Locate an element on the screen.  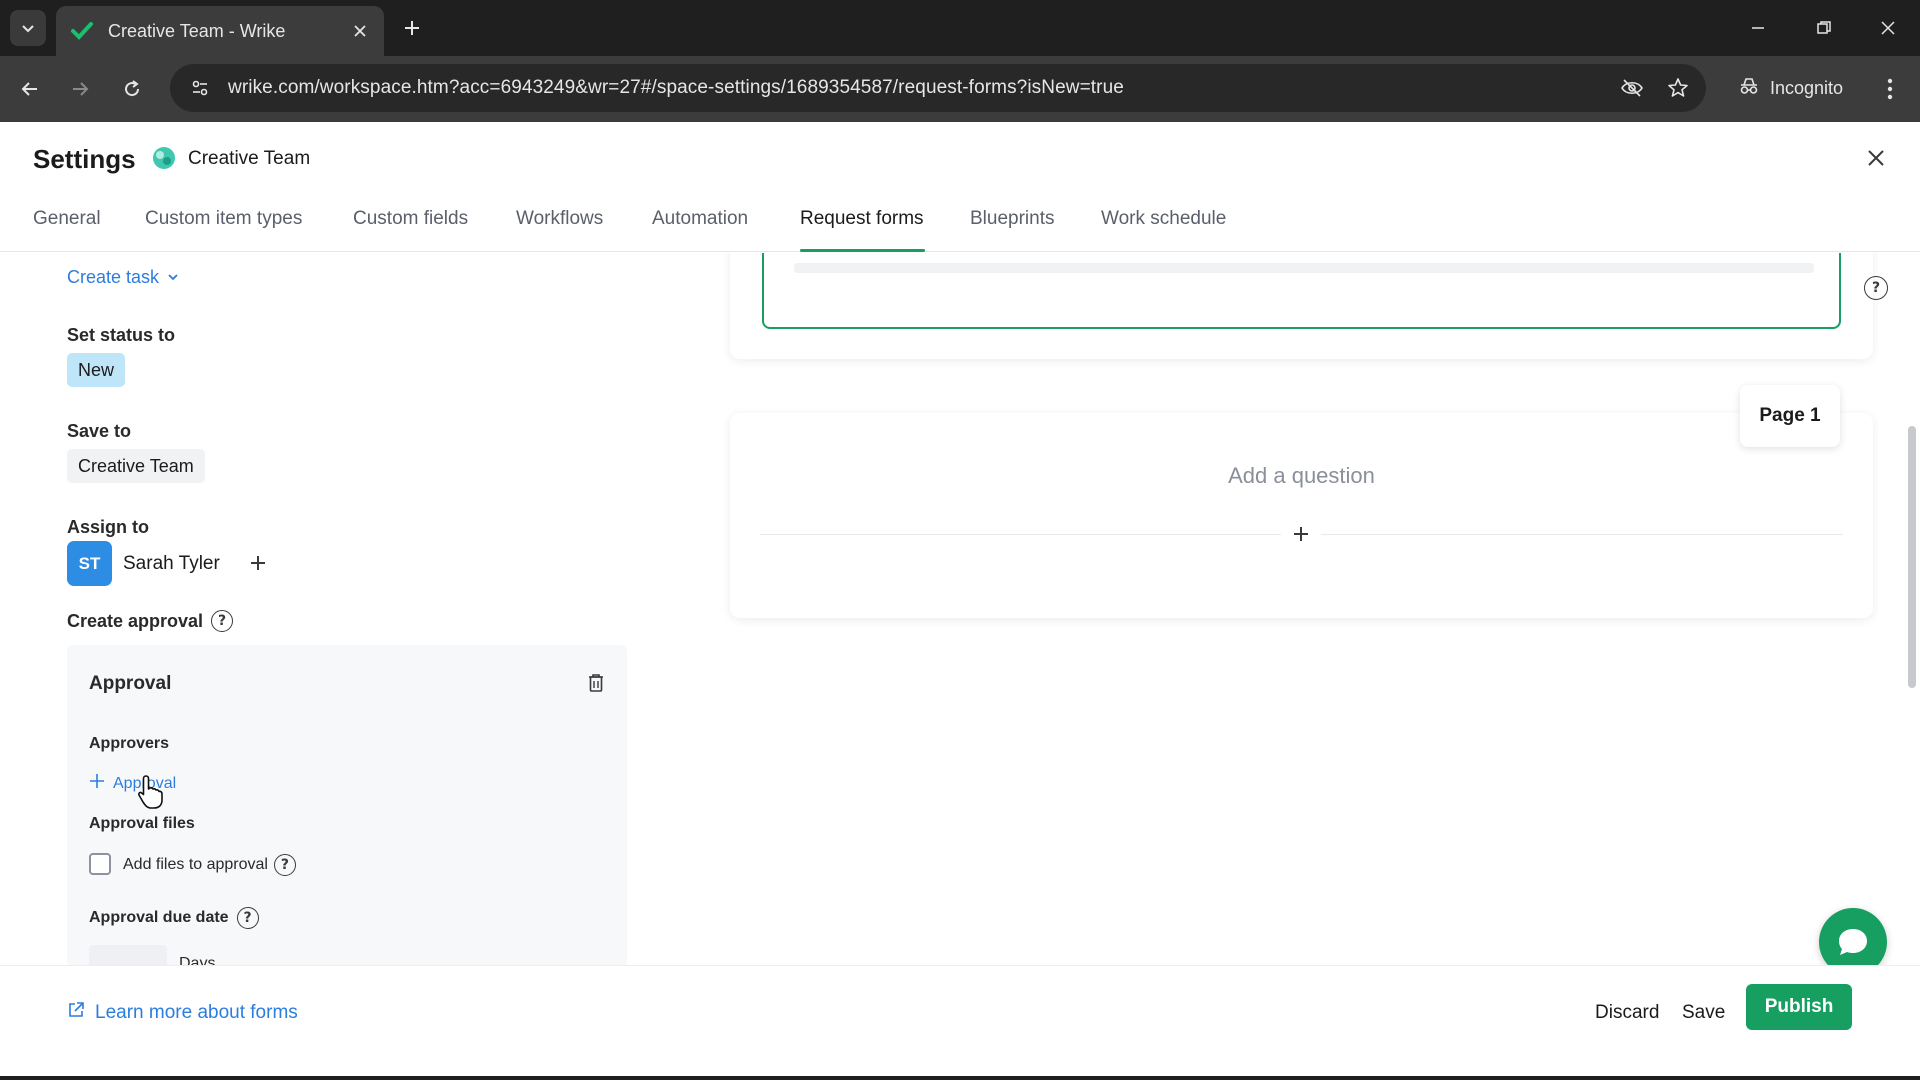
tab-title: Creative Team - Wrike is located at coordinates (197, 30).